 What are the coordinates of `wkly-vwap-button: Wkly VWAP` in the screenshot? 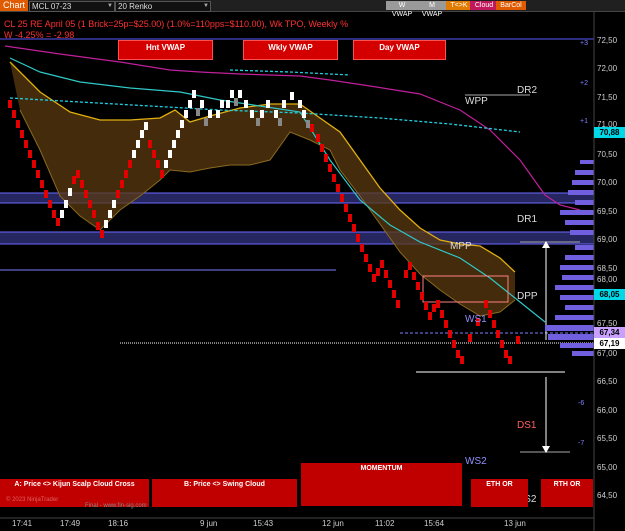 It's located at (290, 50).